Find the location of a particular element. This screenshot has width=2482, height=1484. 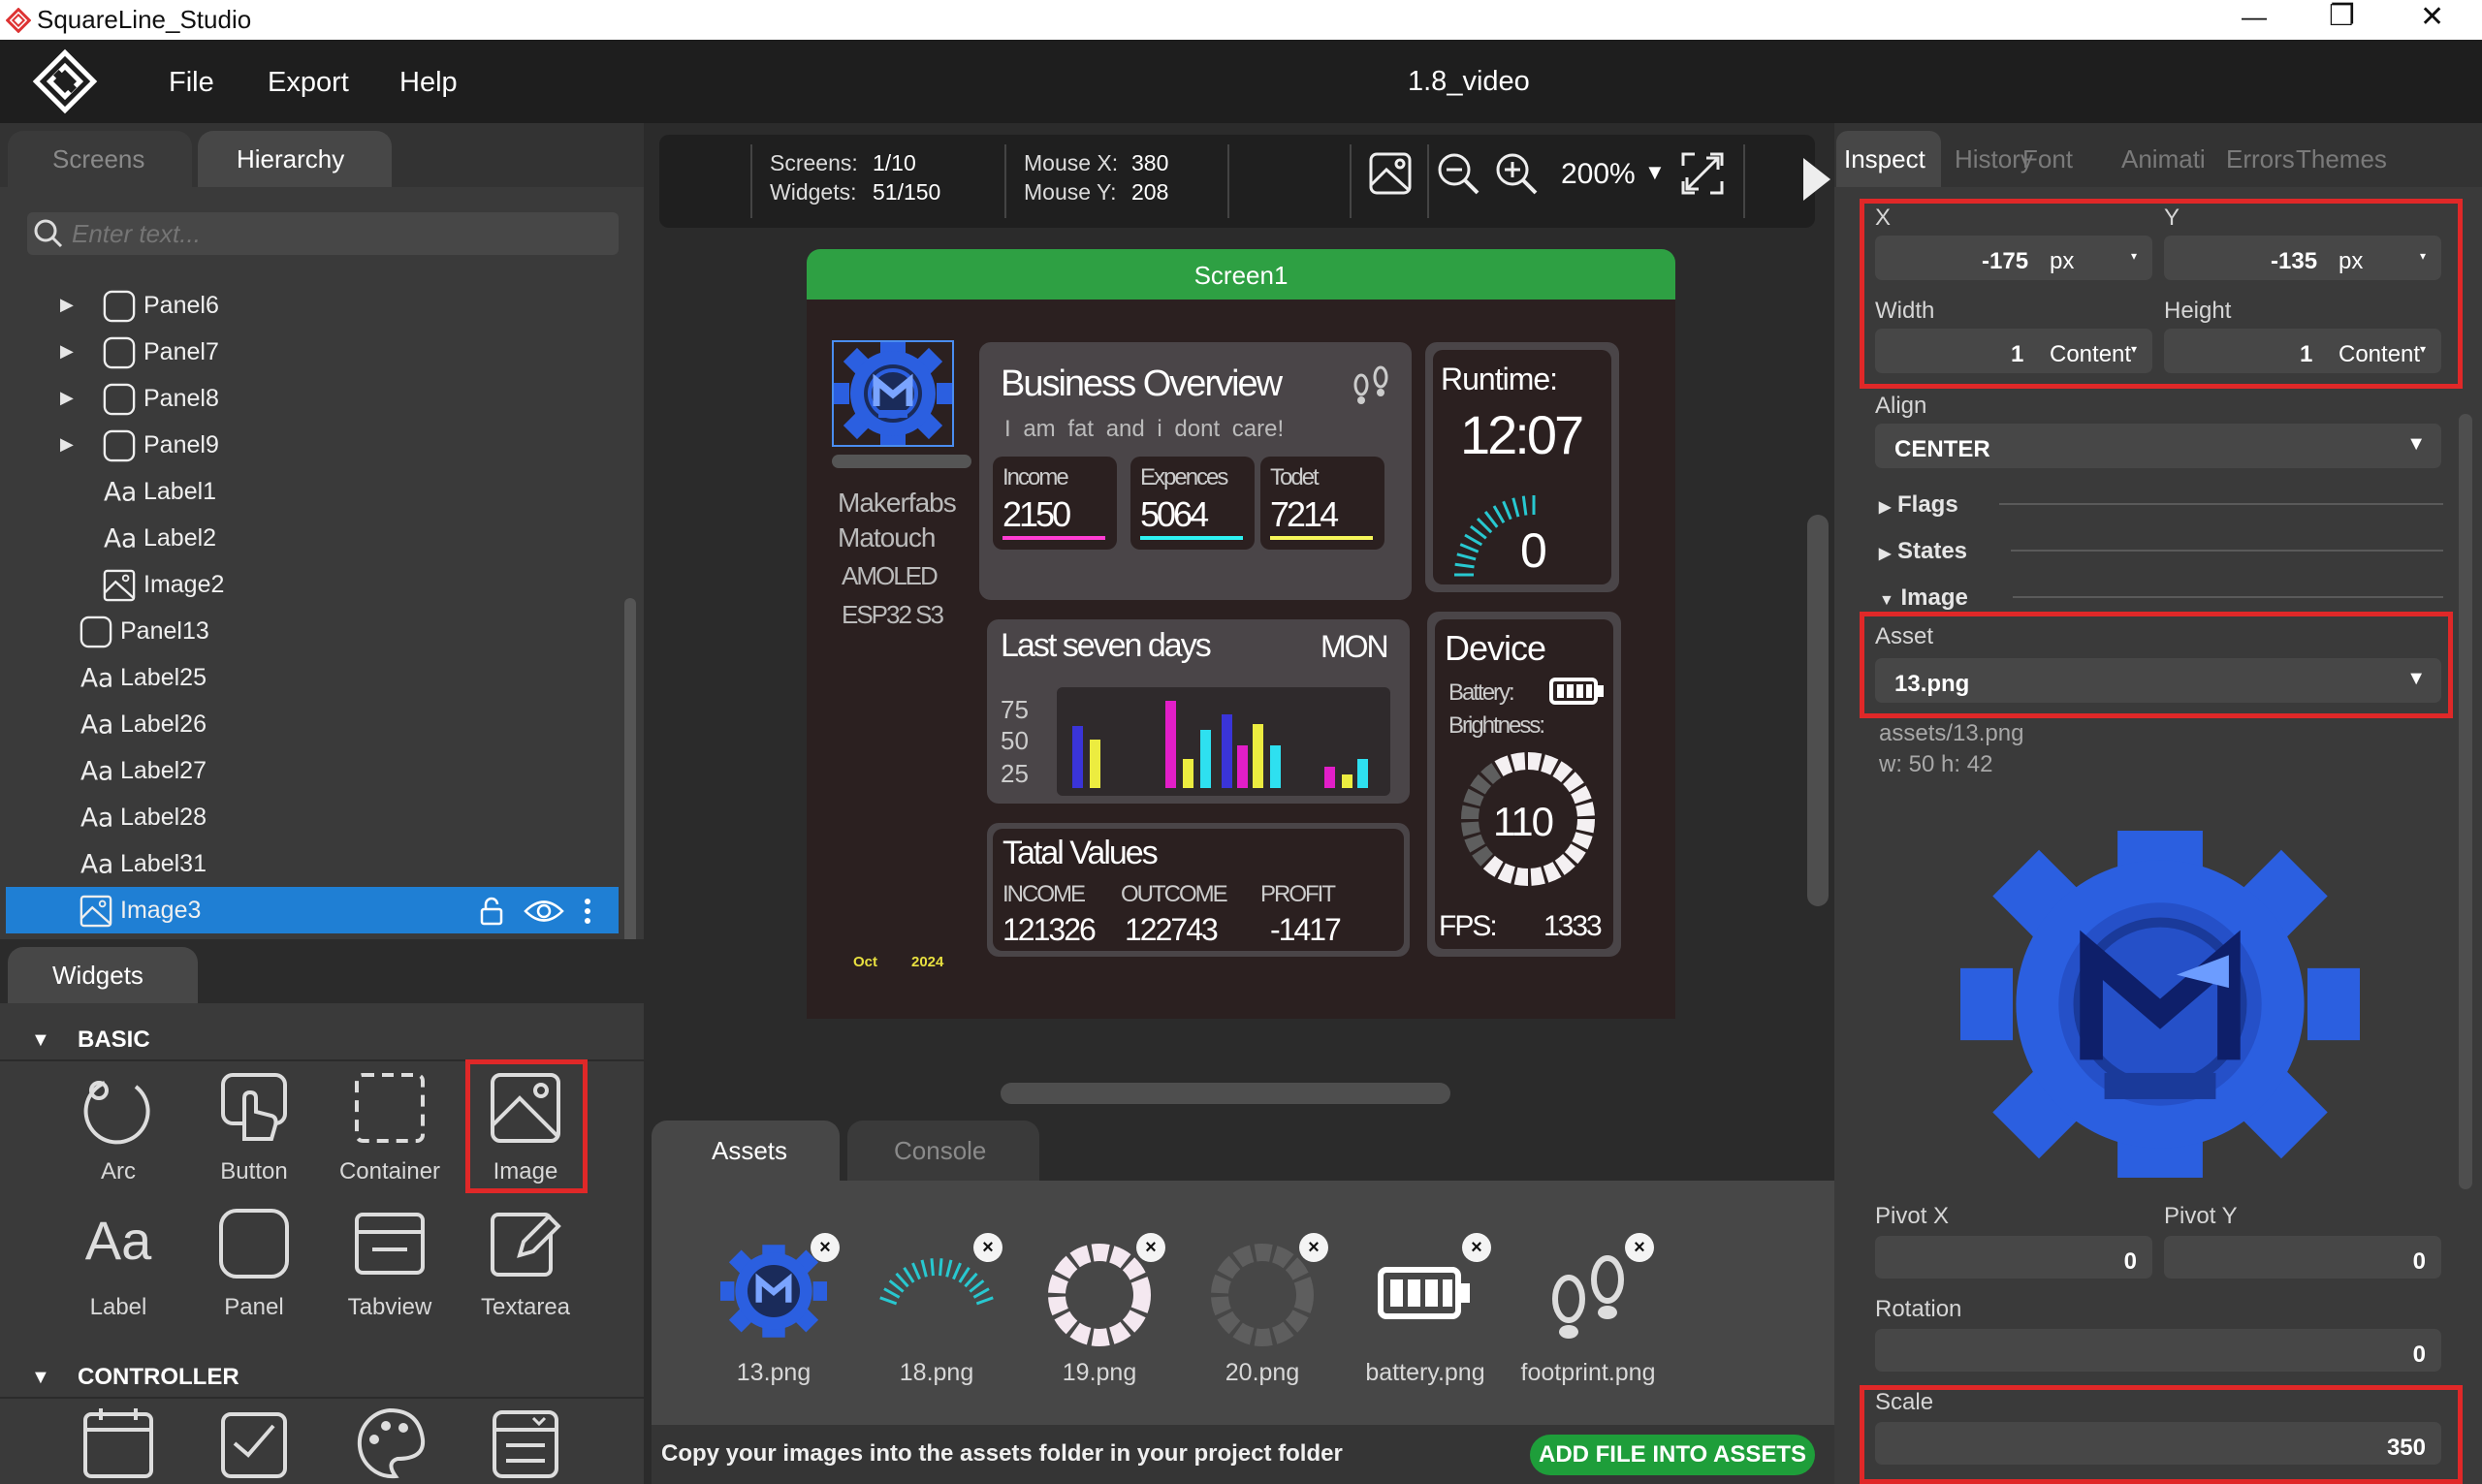

hierarchy-item-panel8: ▶ Panel8 is located at coordinates (310, 398).